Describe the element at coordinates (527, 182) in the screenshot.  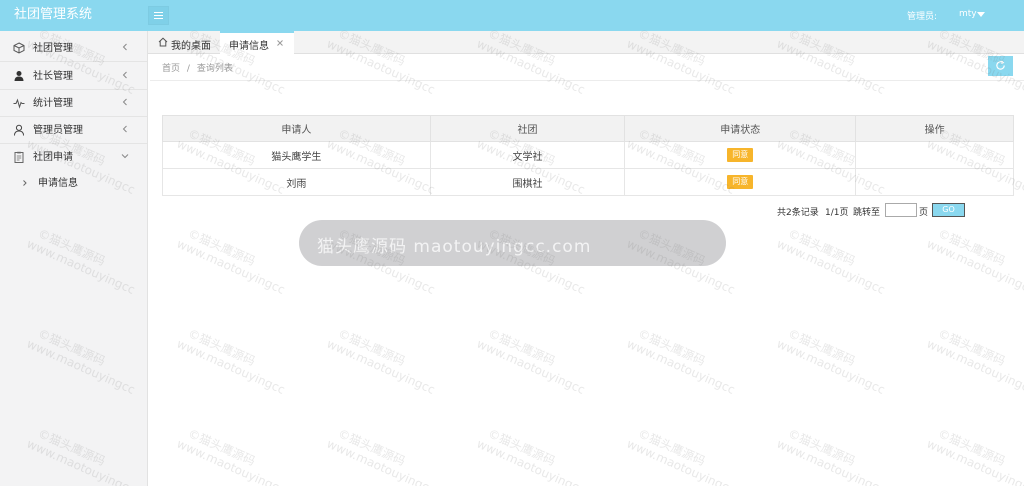
I see `cell-club: 围棋社` at that location.